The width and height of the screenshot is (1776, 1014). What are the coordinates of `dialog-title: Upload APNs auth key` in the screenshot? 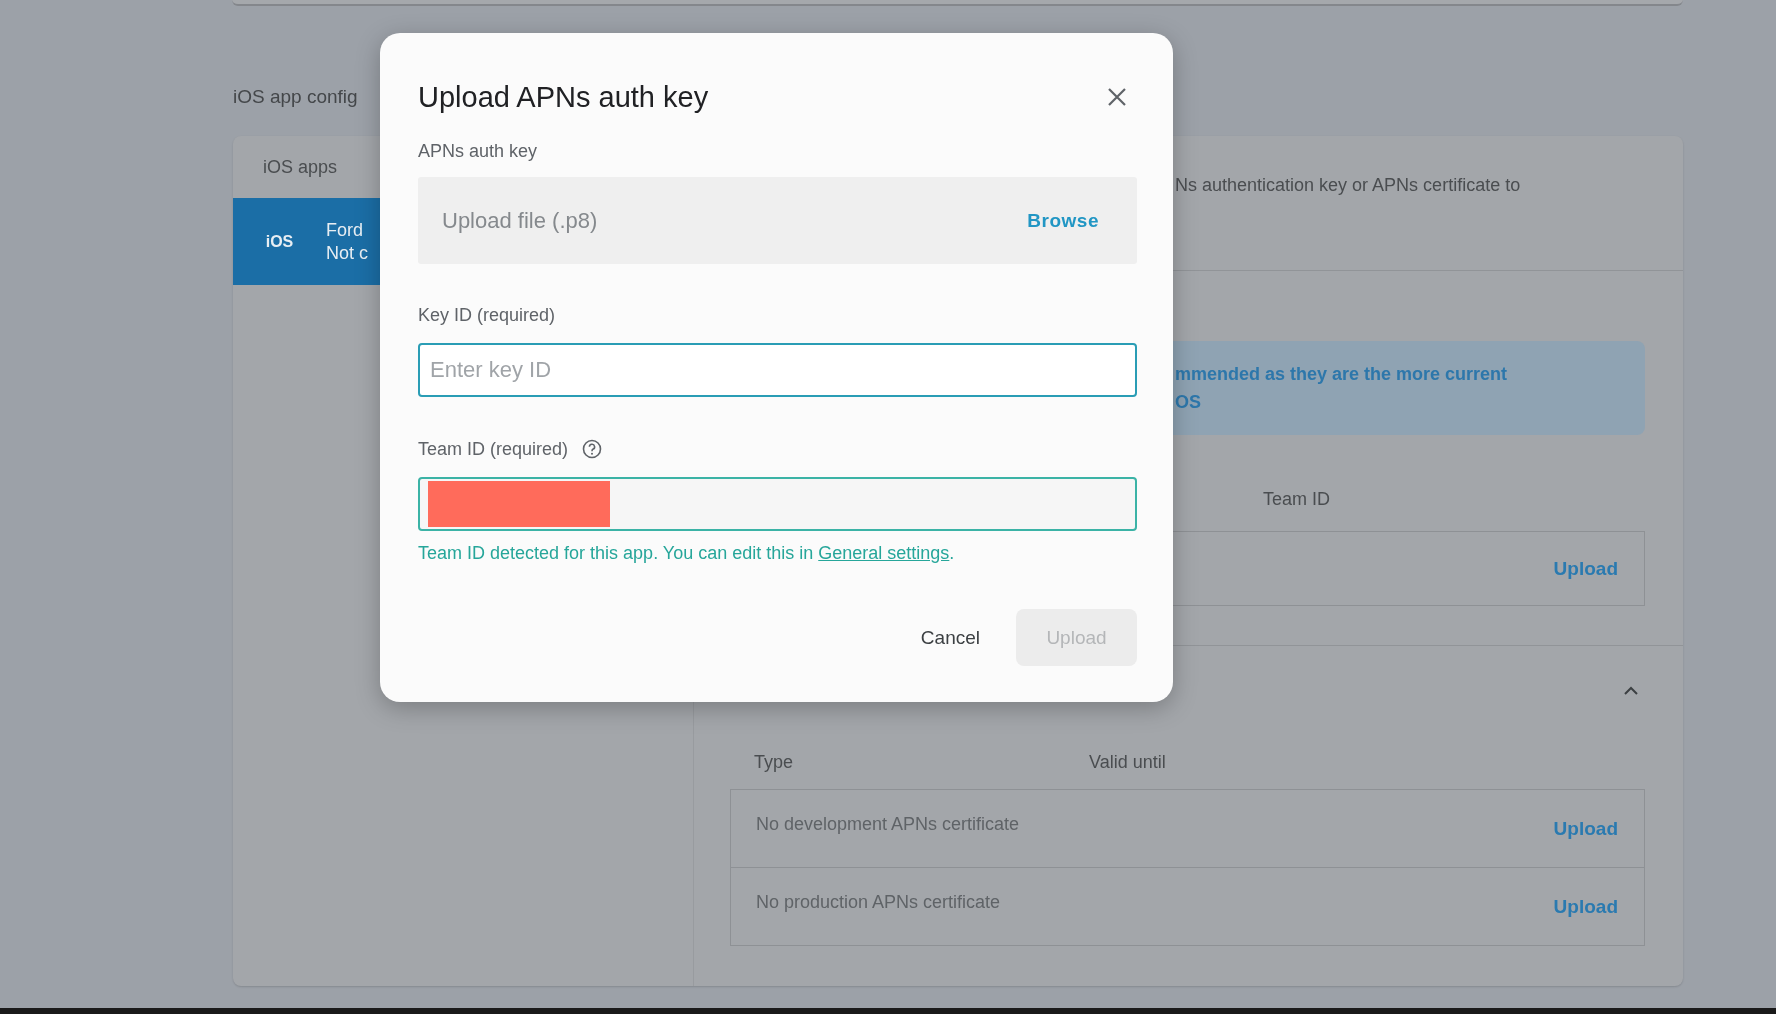 It's located at (563, 97).